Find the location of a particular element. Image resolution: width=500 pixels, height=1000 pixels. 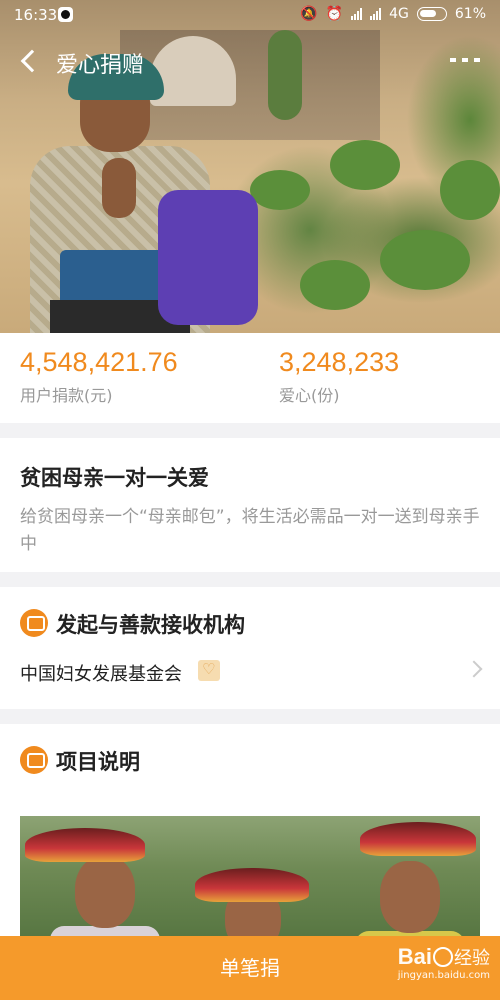

donation-amount-stat: 4,548,421.76 用户捐款(元) is located at coordinates (99, 376).